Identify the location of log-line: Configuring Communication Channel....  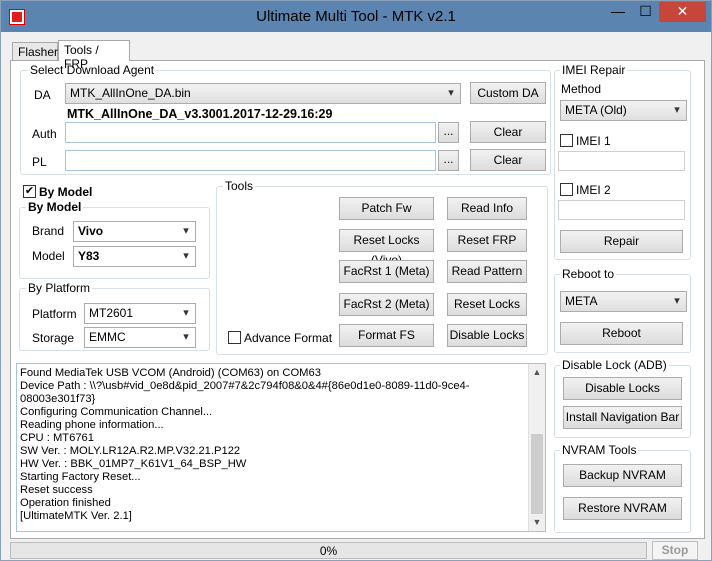
(116, 412).